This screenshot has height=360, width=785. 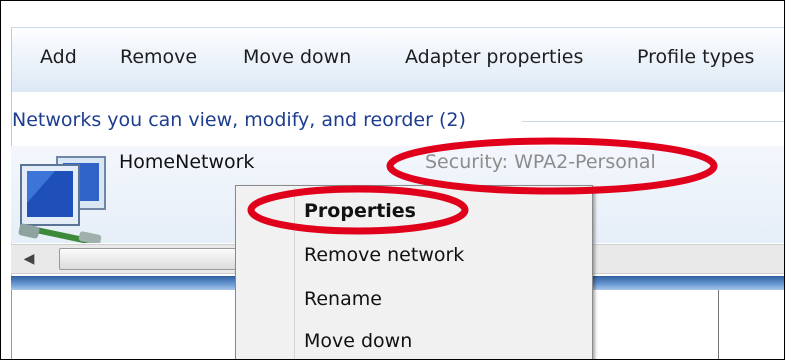 What do you see at coordinates (360, 211) in the screenshot?
I see `menu-item-properties: Properties` at bounding box center [360, 211].